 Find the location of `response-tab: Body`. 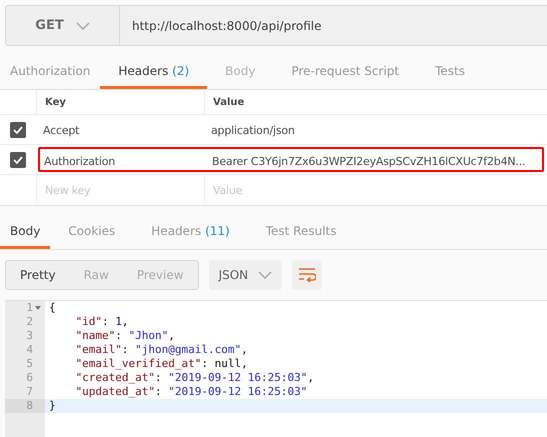

response-tab: Body is located at coordinates (25, 232).